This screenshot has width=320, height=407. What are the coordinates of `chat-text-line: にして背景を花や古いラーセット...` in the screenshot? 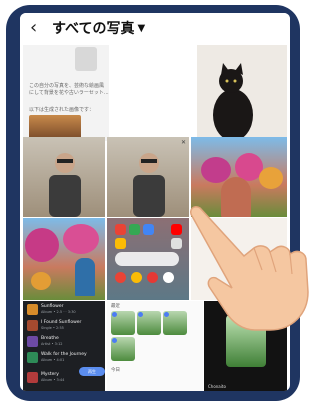 It's located at (69, 93).